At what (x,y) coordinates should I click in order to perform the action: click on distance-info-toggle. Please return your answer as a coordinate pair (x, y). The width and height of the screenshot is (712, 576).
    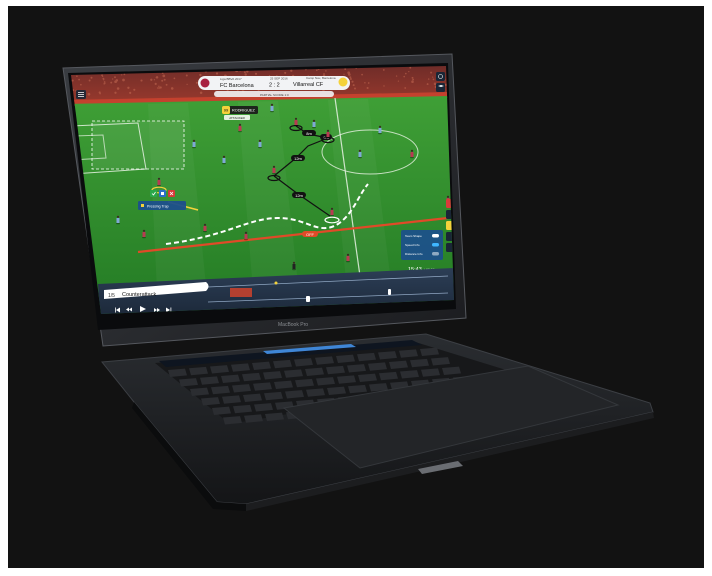
    Looking at the image, I should click on (435, 254).